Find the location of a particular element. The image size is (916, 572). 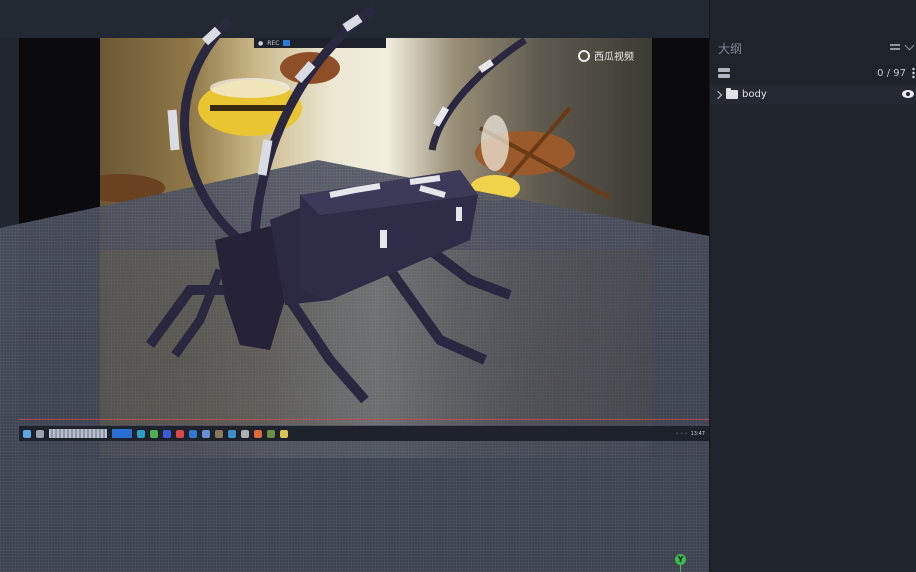

more-options-icon is located at coordinates (913, 73).